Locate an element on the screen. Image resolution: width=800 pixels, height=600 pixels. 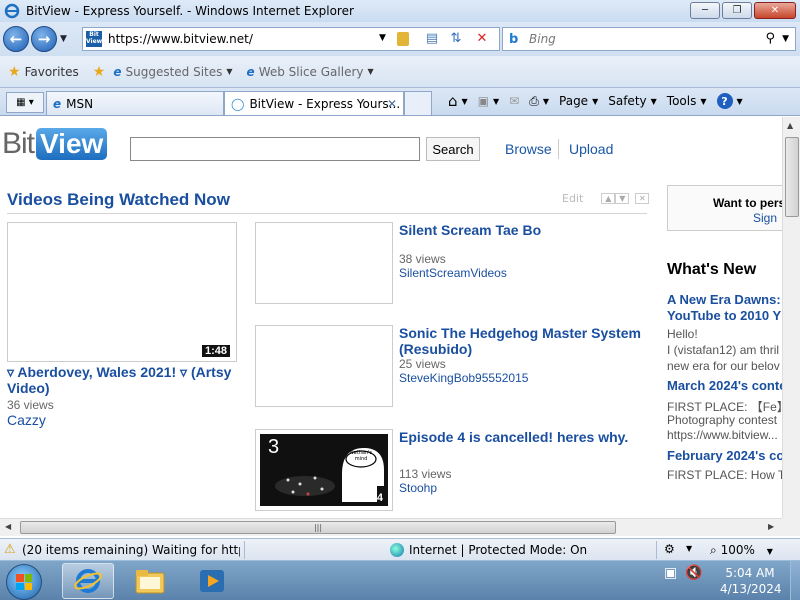
volume-muted-icon: 🔇 is located at coordinates (693, 573).